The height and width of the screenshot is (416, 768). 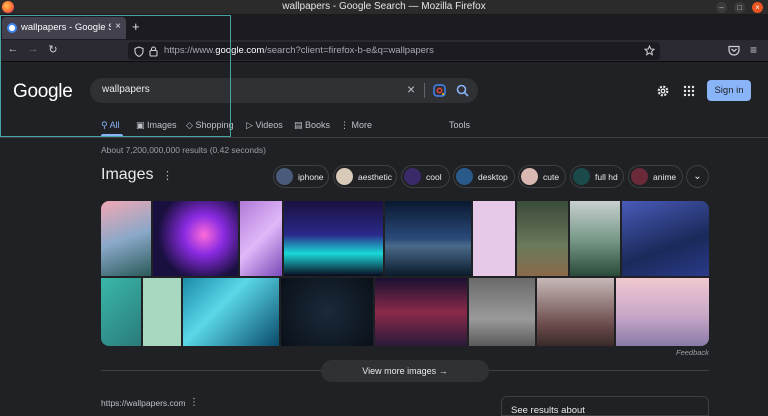 What do you see at coordinates (655, 176) in the screenshot?
I see `chip-anime: anime` at bounding box center [655, 176].